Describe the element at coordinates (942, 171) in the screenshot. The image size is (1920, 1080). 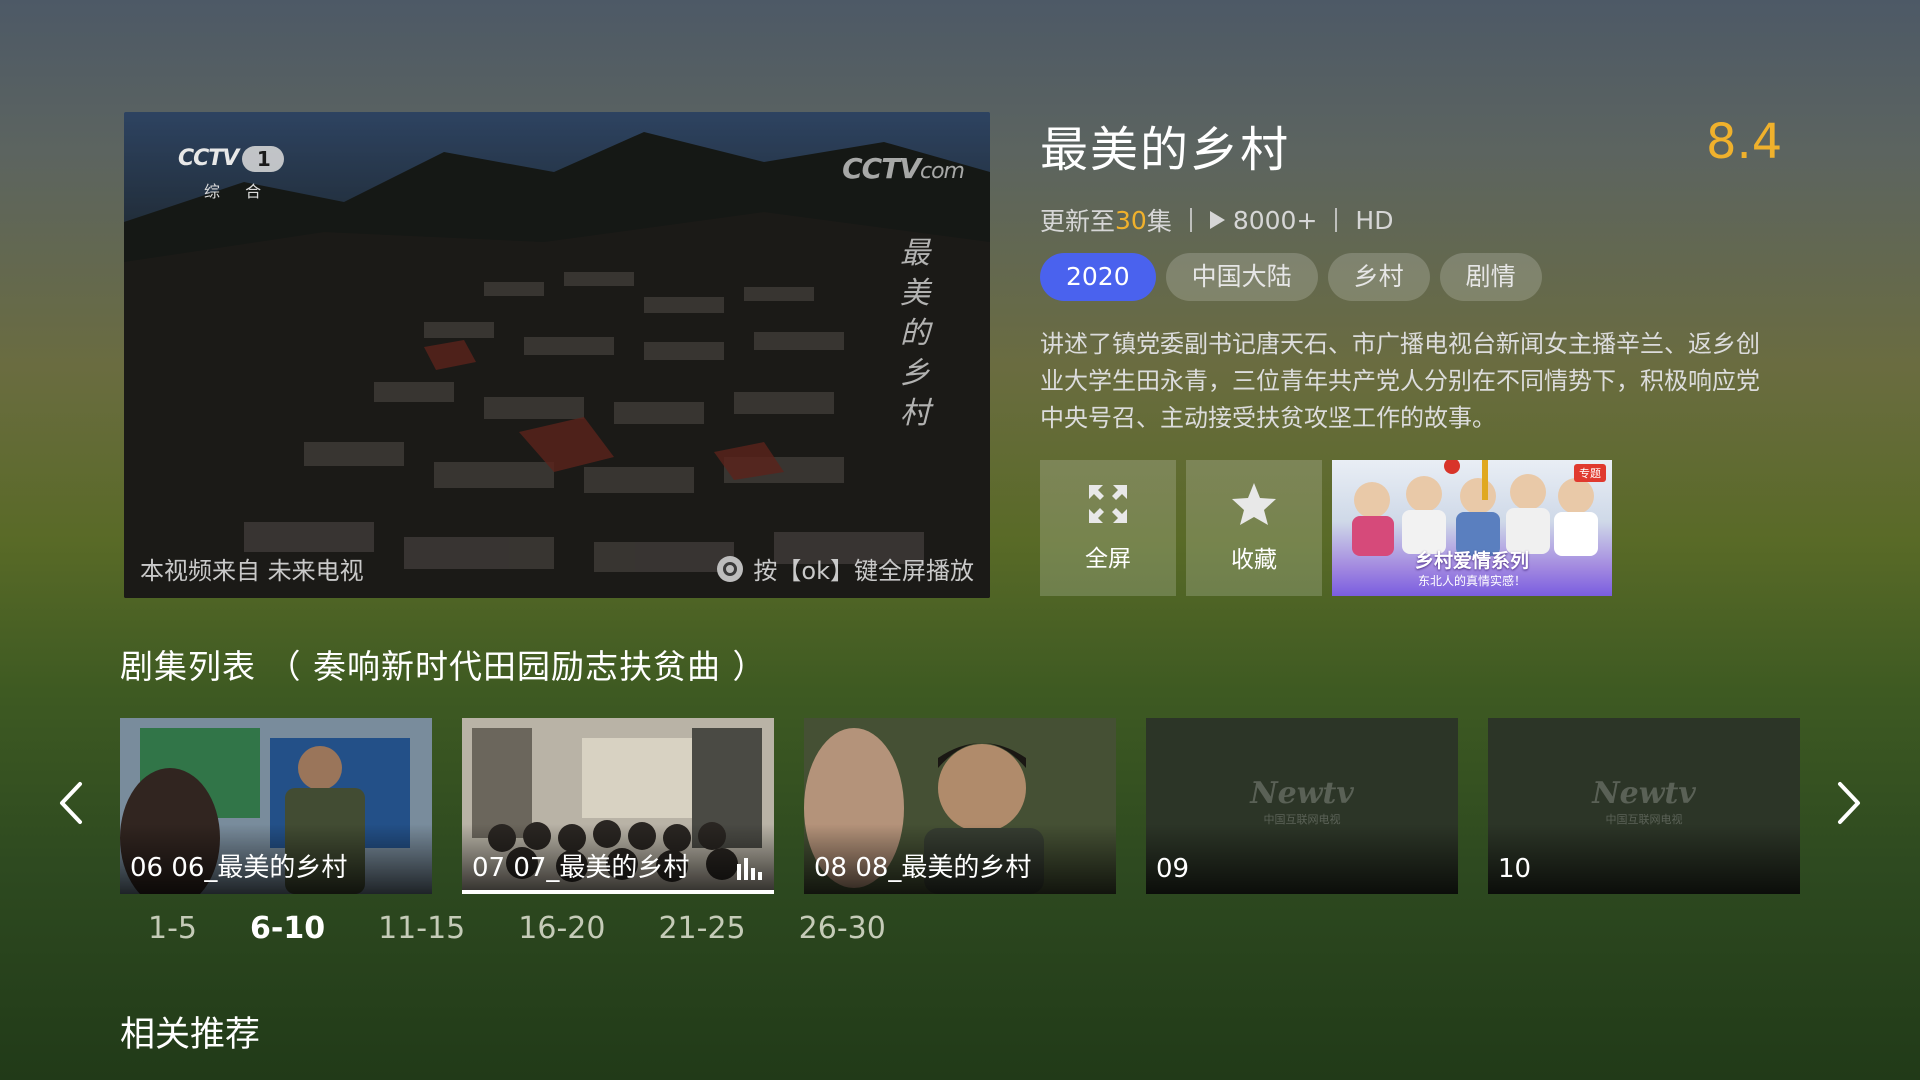
I see `watermark-suffix: com` at that location.